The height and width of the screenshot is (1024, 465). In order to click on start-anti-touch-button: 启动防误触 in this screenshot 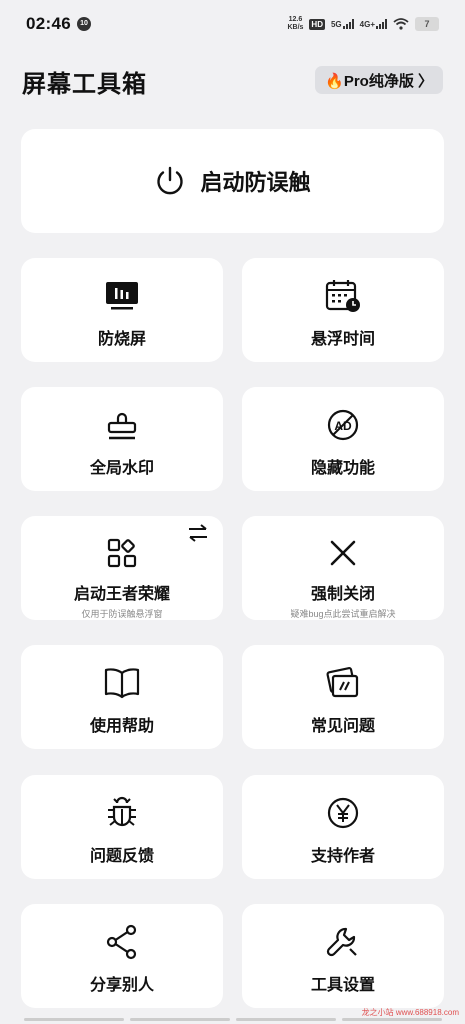, I will do `click(232, 181)`.